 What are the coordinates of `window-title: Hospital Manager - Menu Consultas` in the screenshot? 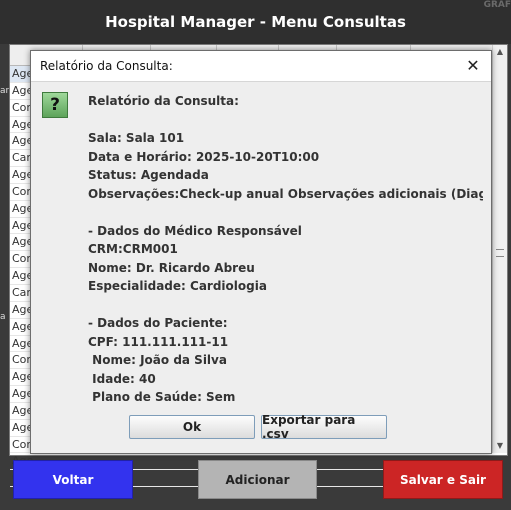 It's located at (255, 22).